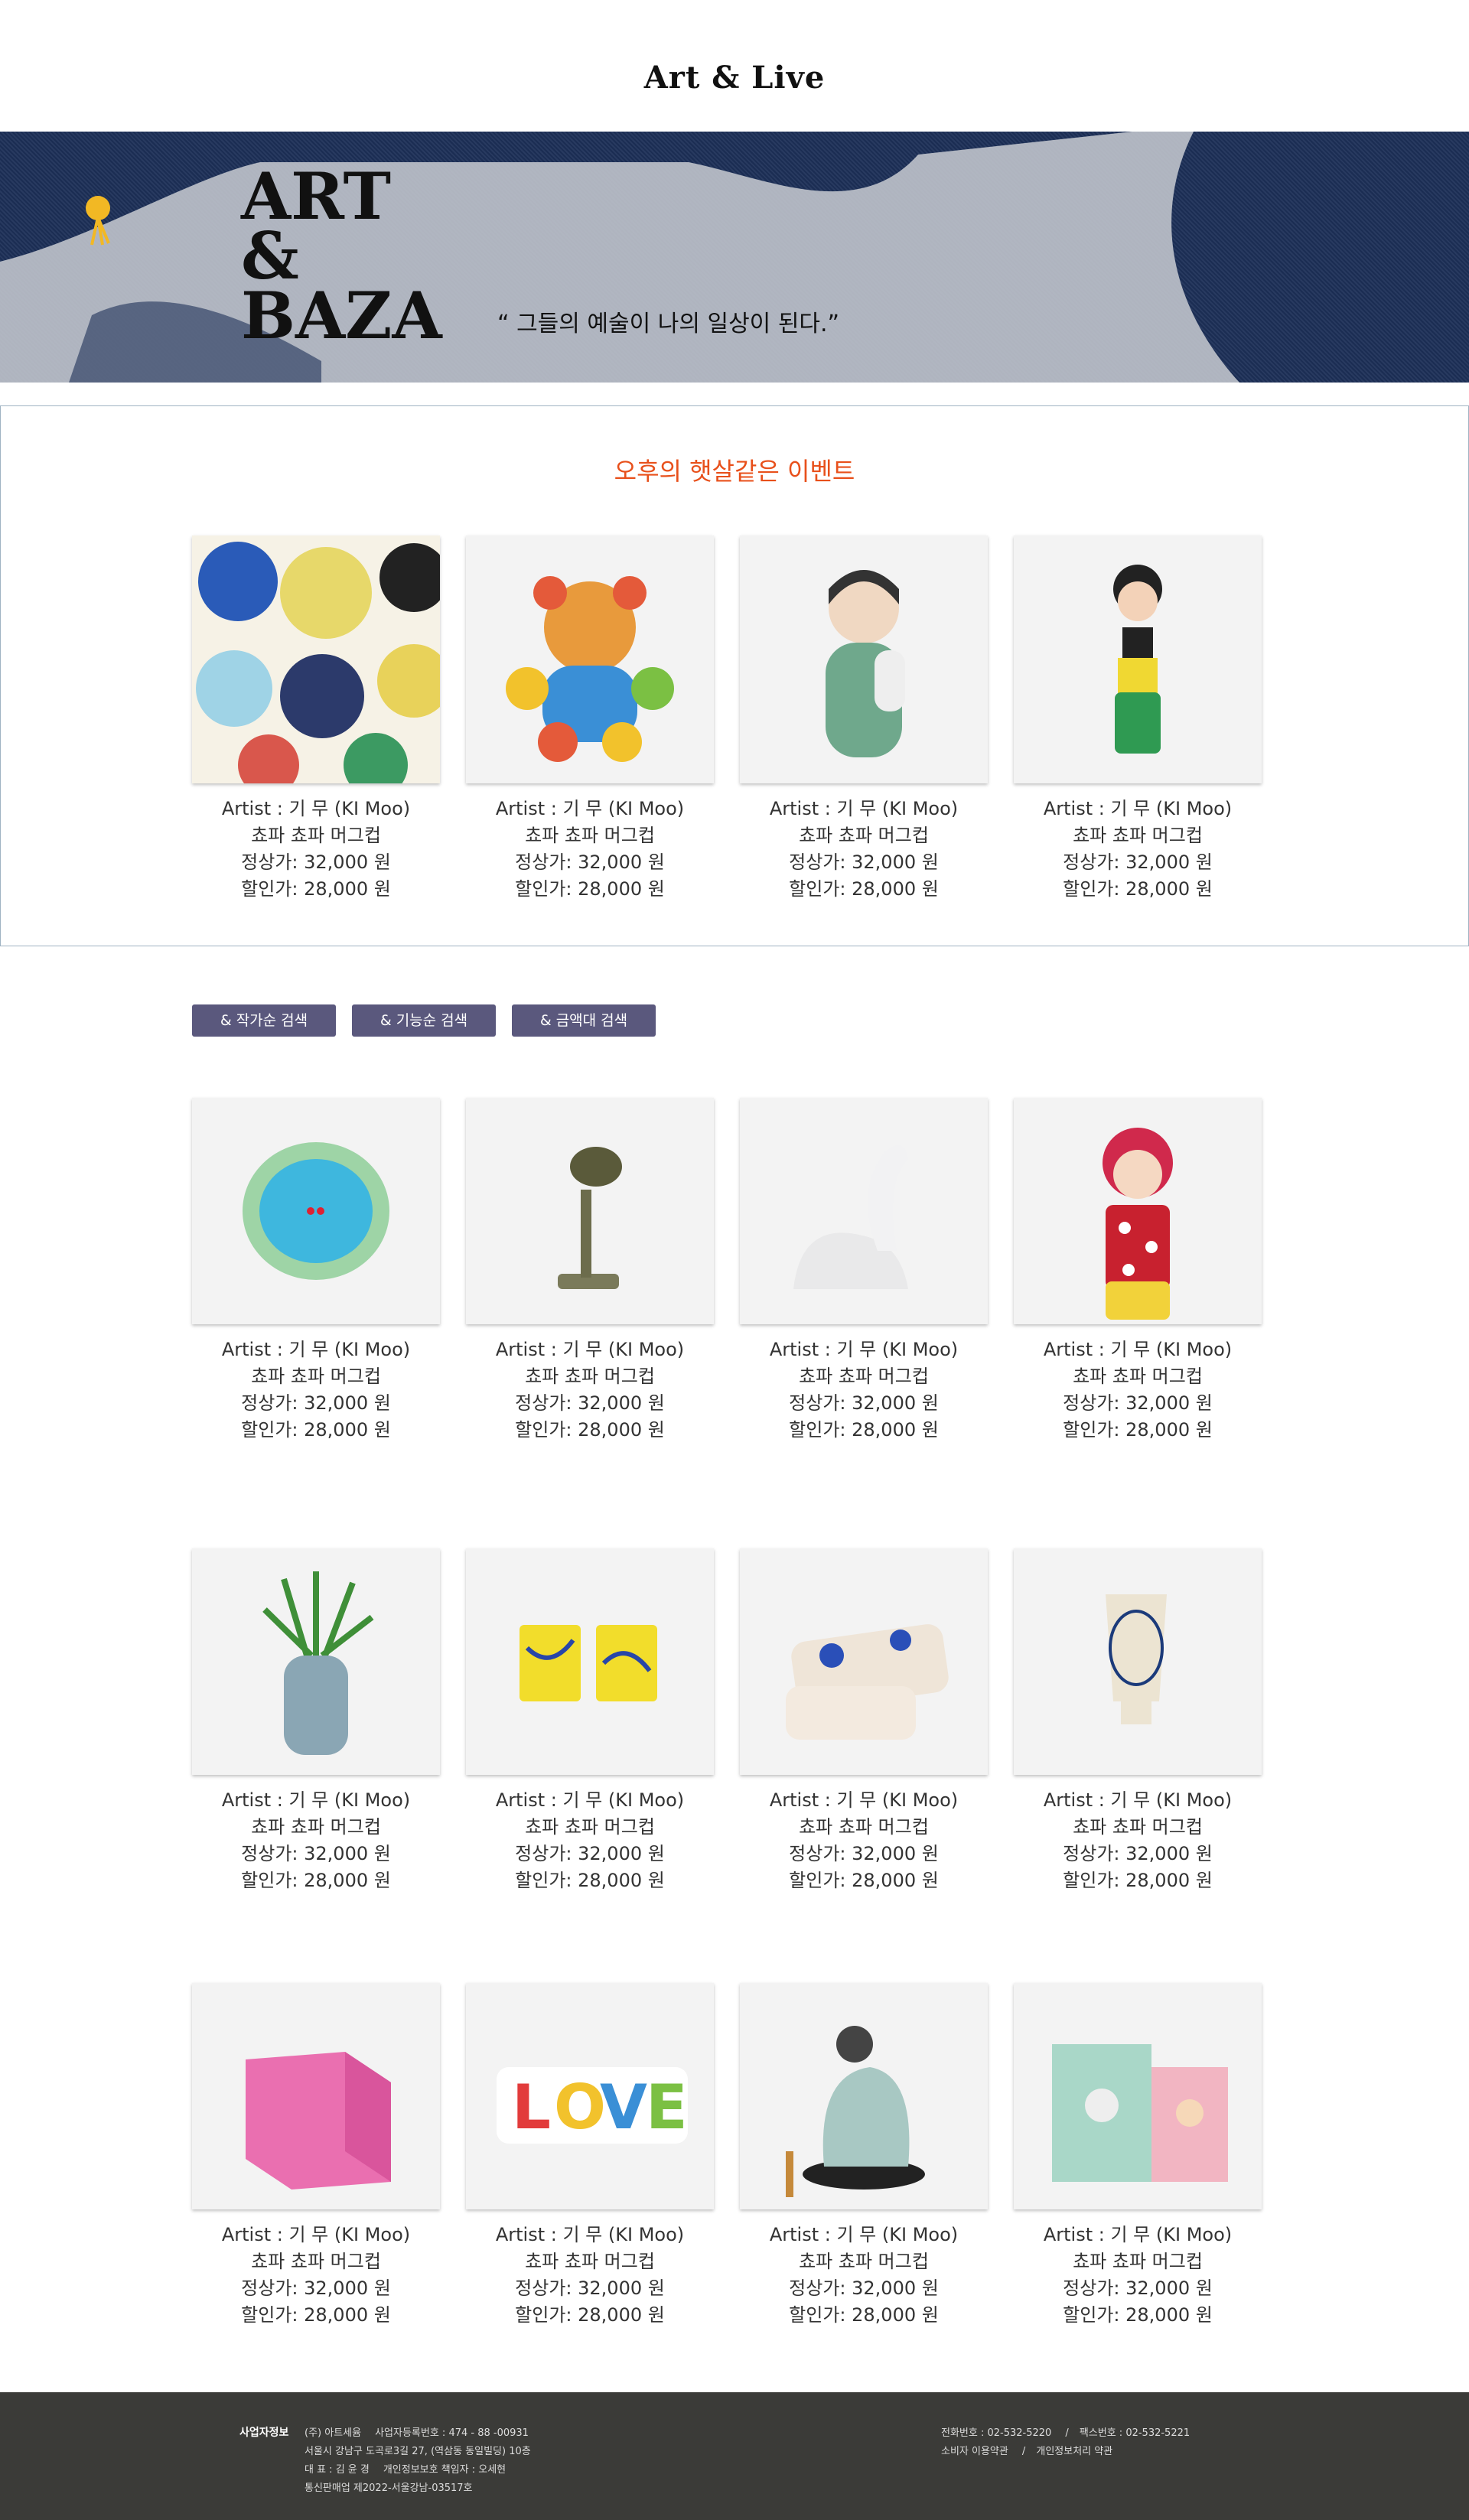  What do you see at coordinates (735, 471) in the screenshot?
I see `event-title: 오후의 햇살같은 이벤트` at bounding box center [735, 471].